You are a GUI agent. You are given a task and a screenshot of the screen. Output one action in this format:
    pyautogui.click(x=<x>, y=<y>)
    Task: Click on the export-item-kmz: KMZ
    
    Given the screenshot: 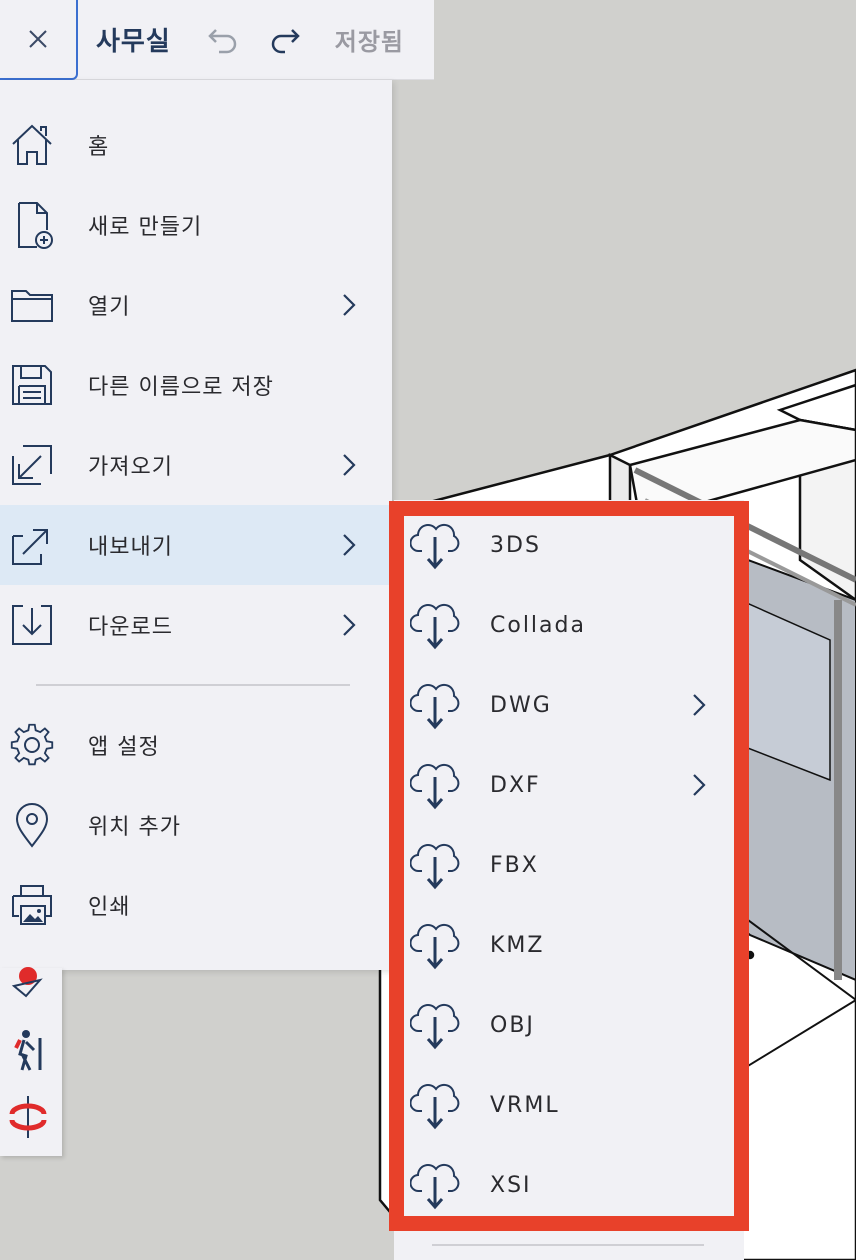 What is the action you would take?
    pyautogui.click(x=569, y=945)
    